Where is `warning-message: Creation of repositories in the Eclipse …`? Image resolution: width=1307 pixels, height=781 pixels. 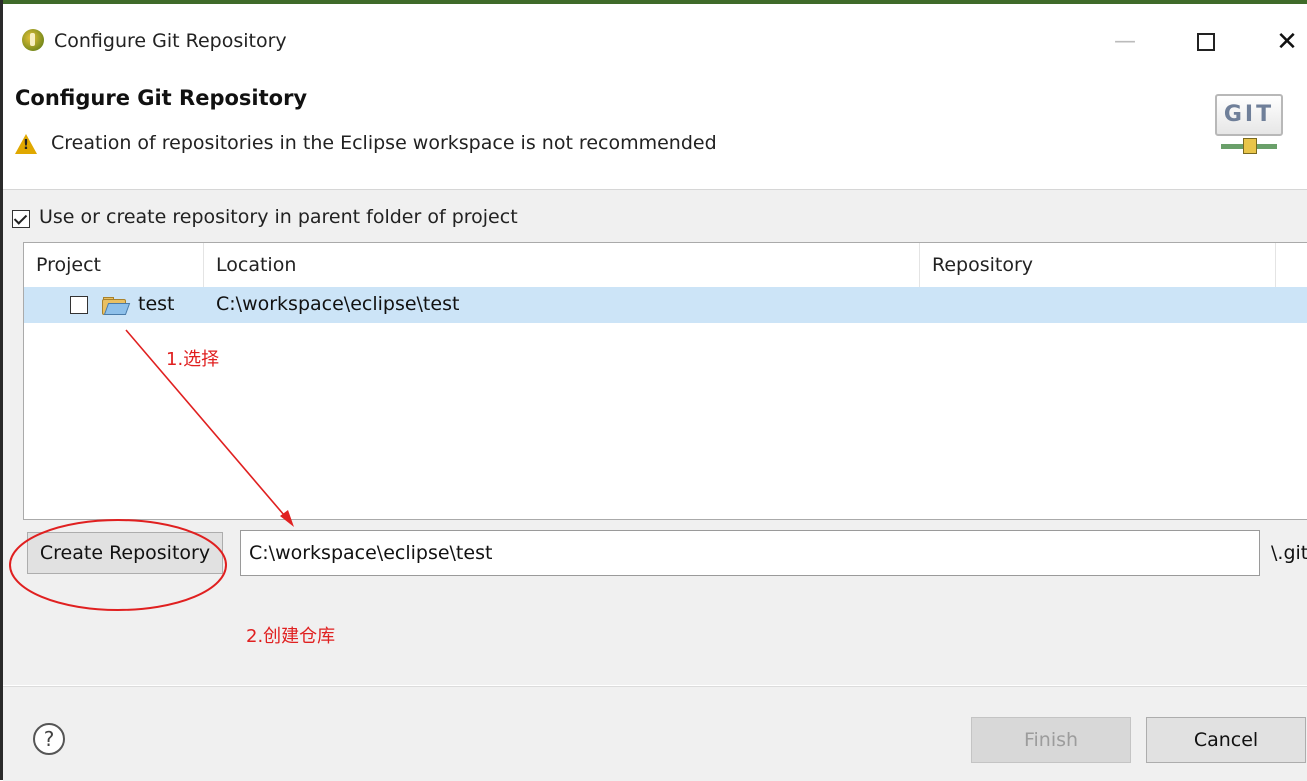 warning-message: Creation of repositories in the Eclipse … is located at coordinates (384, 143).